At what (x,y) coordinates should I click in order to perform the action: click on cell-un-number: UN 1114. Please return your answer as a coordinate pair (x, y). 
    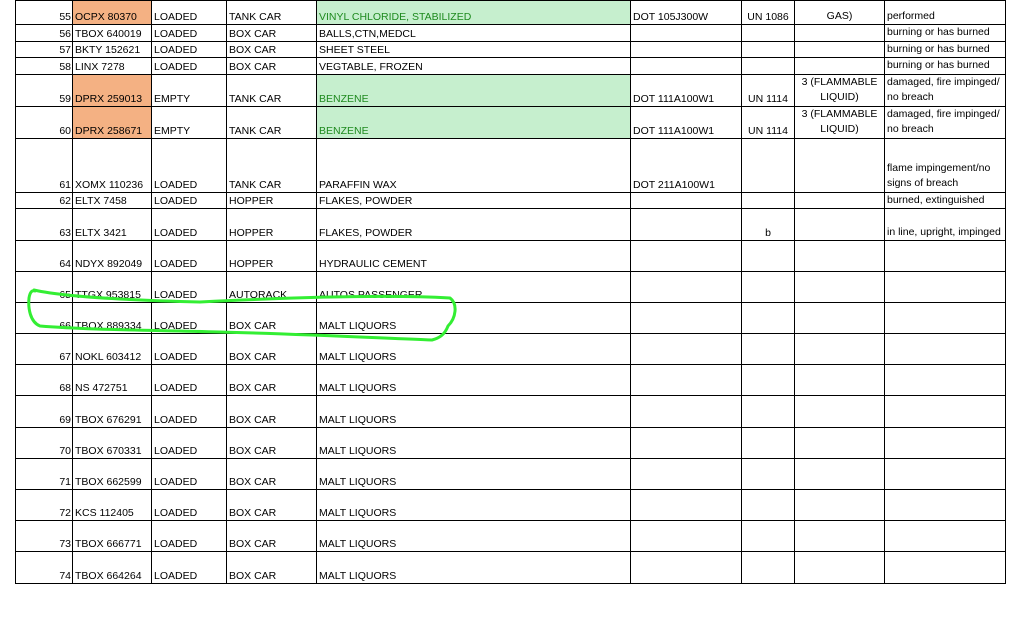
    Looking at the image, I should click on (768, 122).